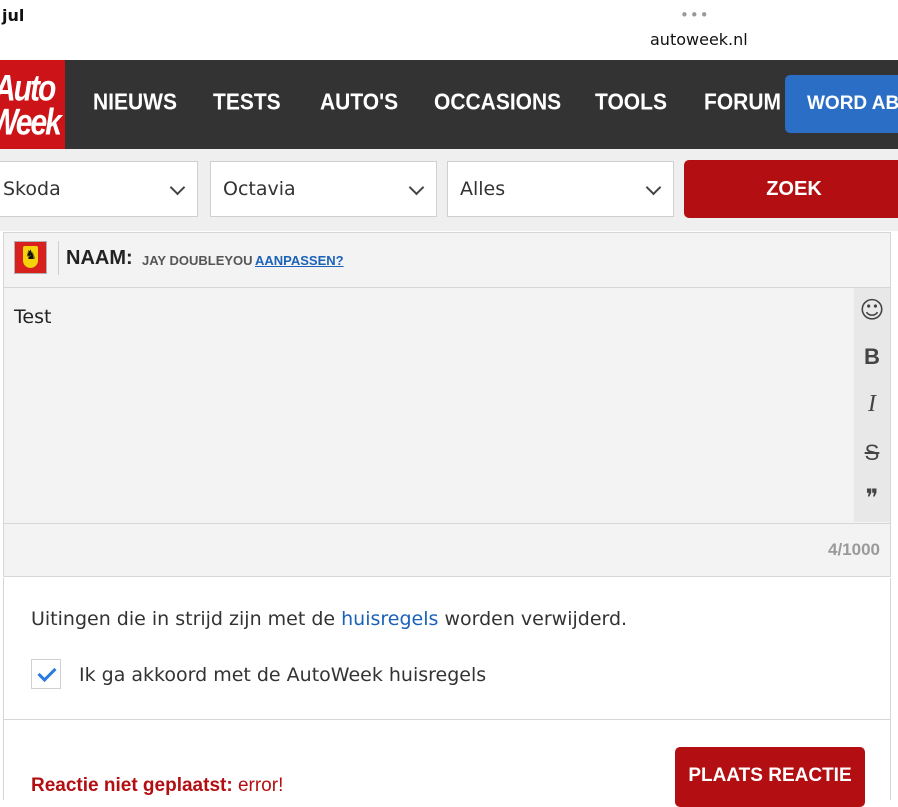  I want to click on agree-label: Ik ga akkoord met de AutoWeek huisregels, so click(282, 675).